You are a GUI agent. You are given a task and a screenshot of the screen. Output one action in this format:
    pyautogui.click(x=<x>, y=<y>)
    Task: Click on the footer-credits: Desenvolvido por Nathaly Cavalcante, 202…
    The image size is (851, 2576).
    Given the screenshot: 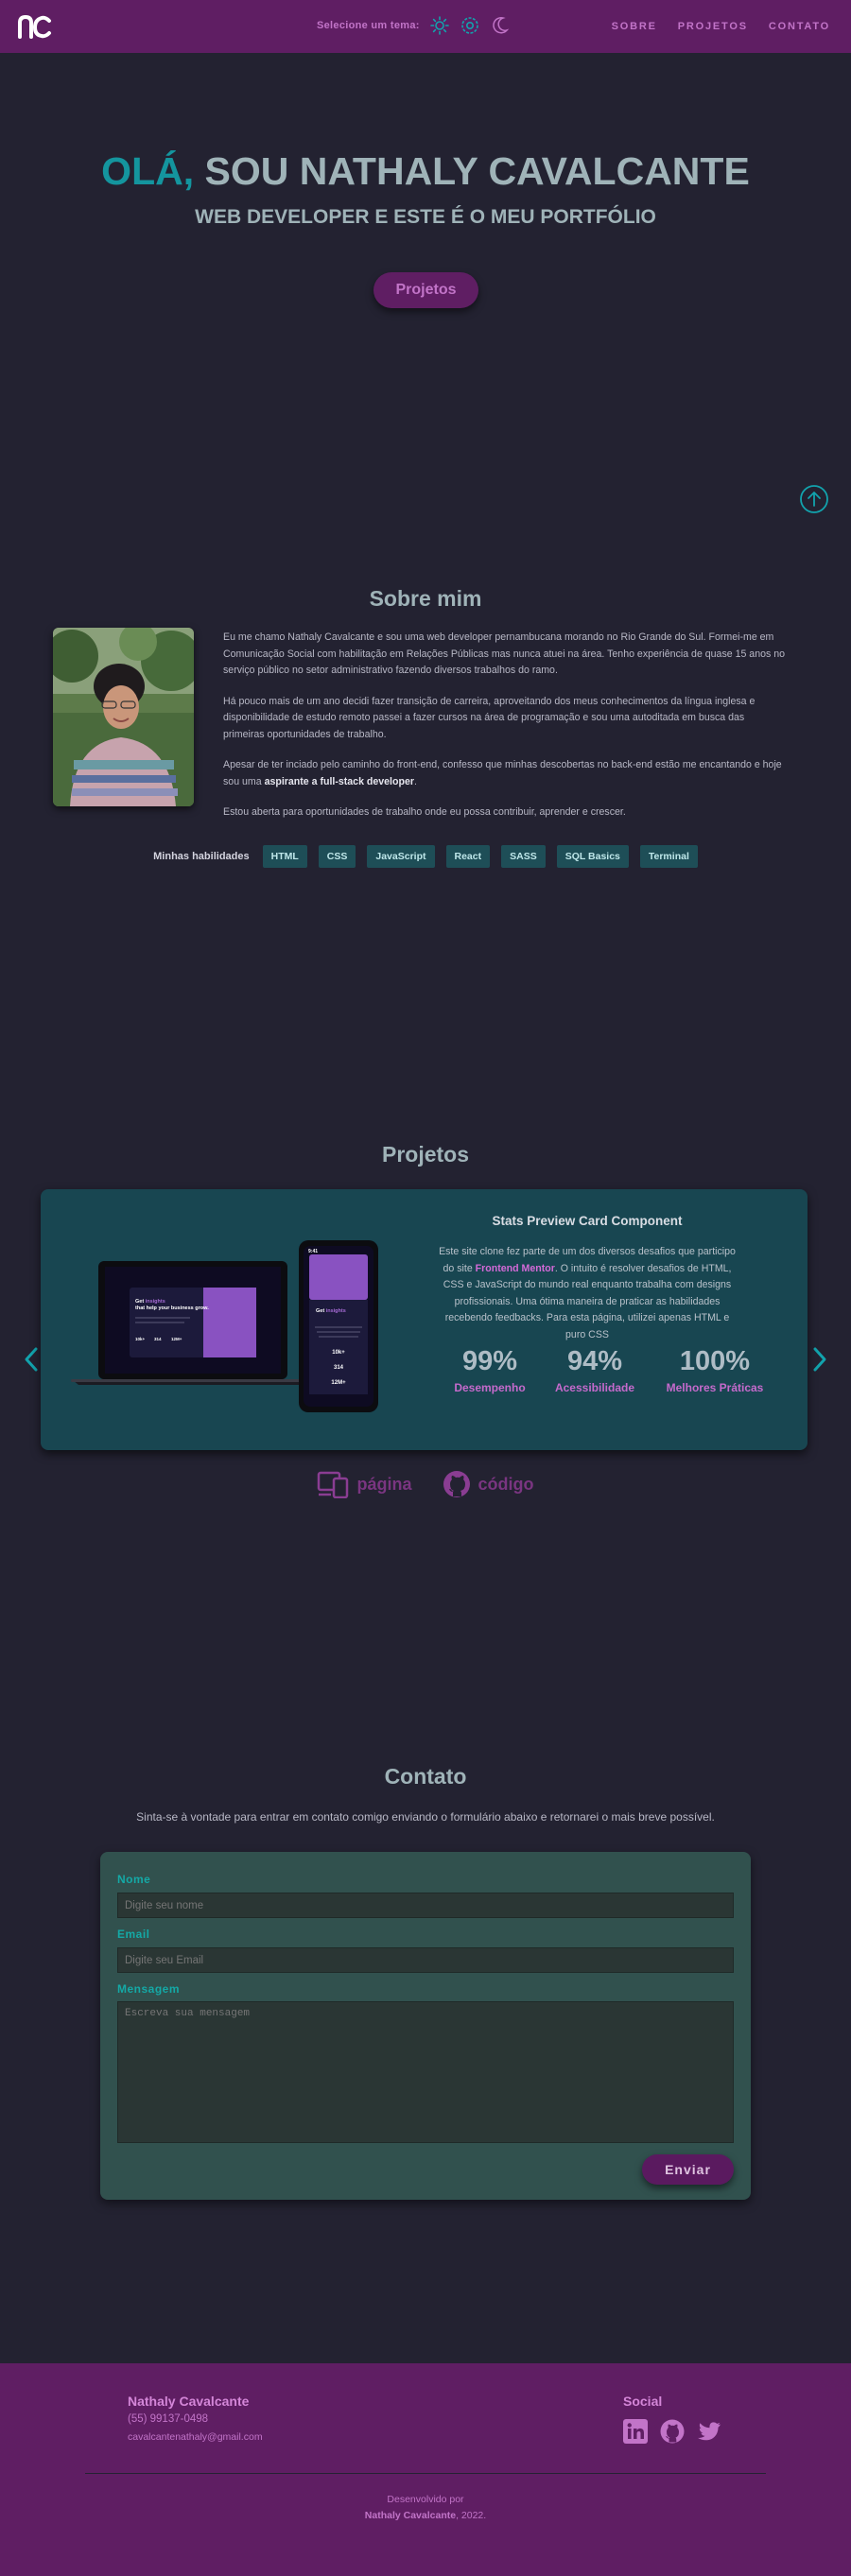 What is the action you would take?
    pyautogui.click(x=426, y=2507)
    